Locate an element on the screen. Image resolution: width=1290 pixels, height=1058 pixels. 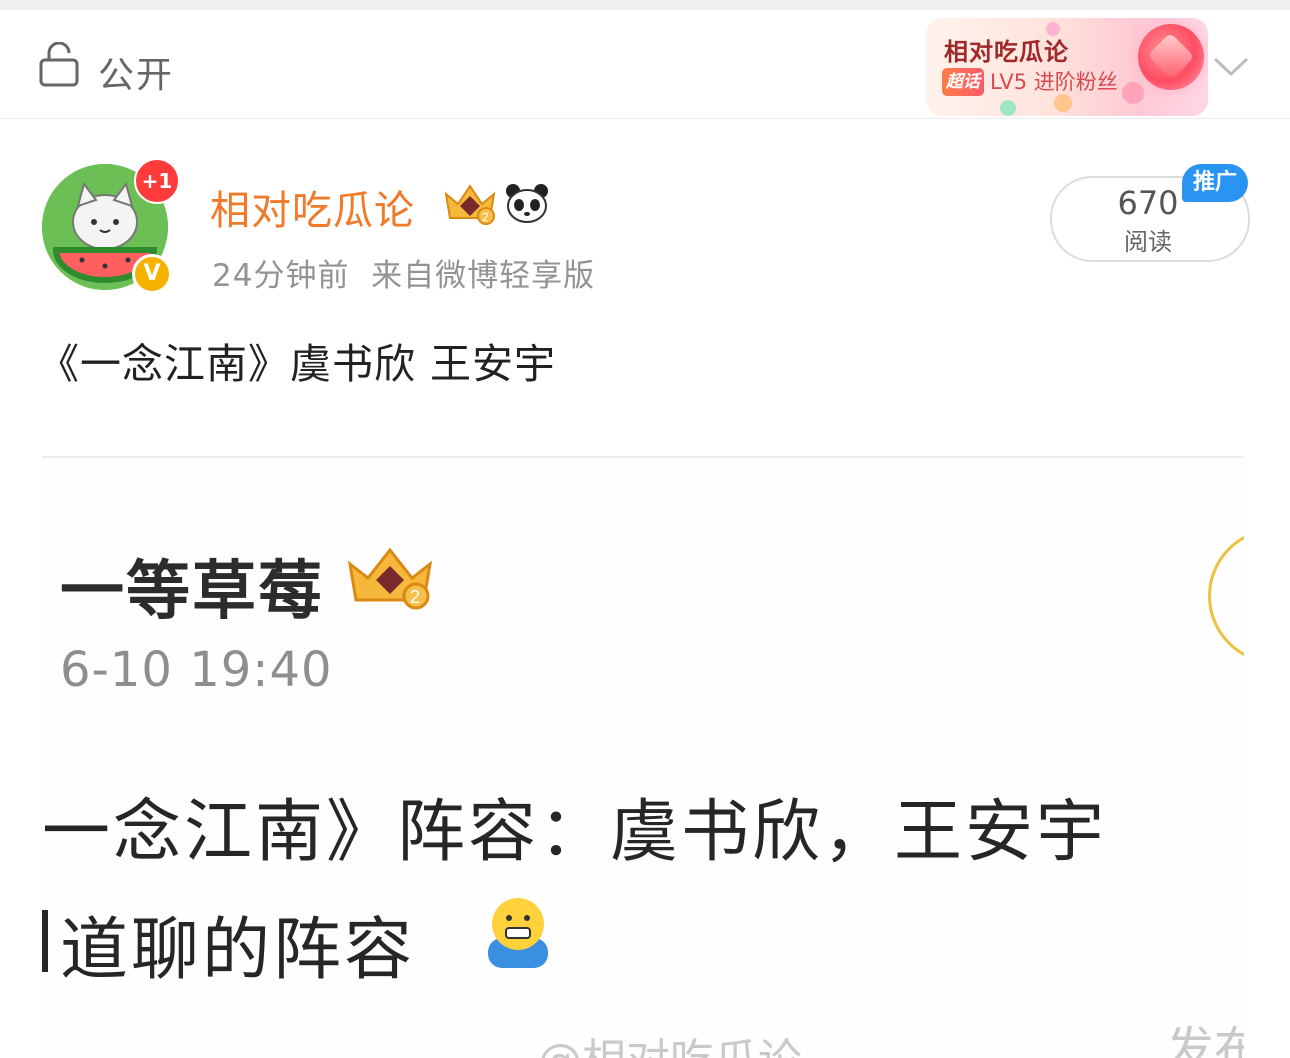
author-name: 相对吃瓜论 is located at coordinates (312, 207).